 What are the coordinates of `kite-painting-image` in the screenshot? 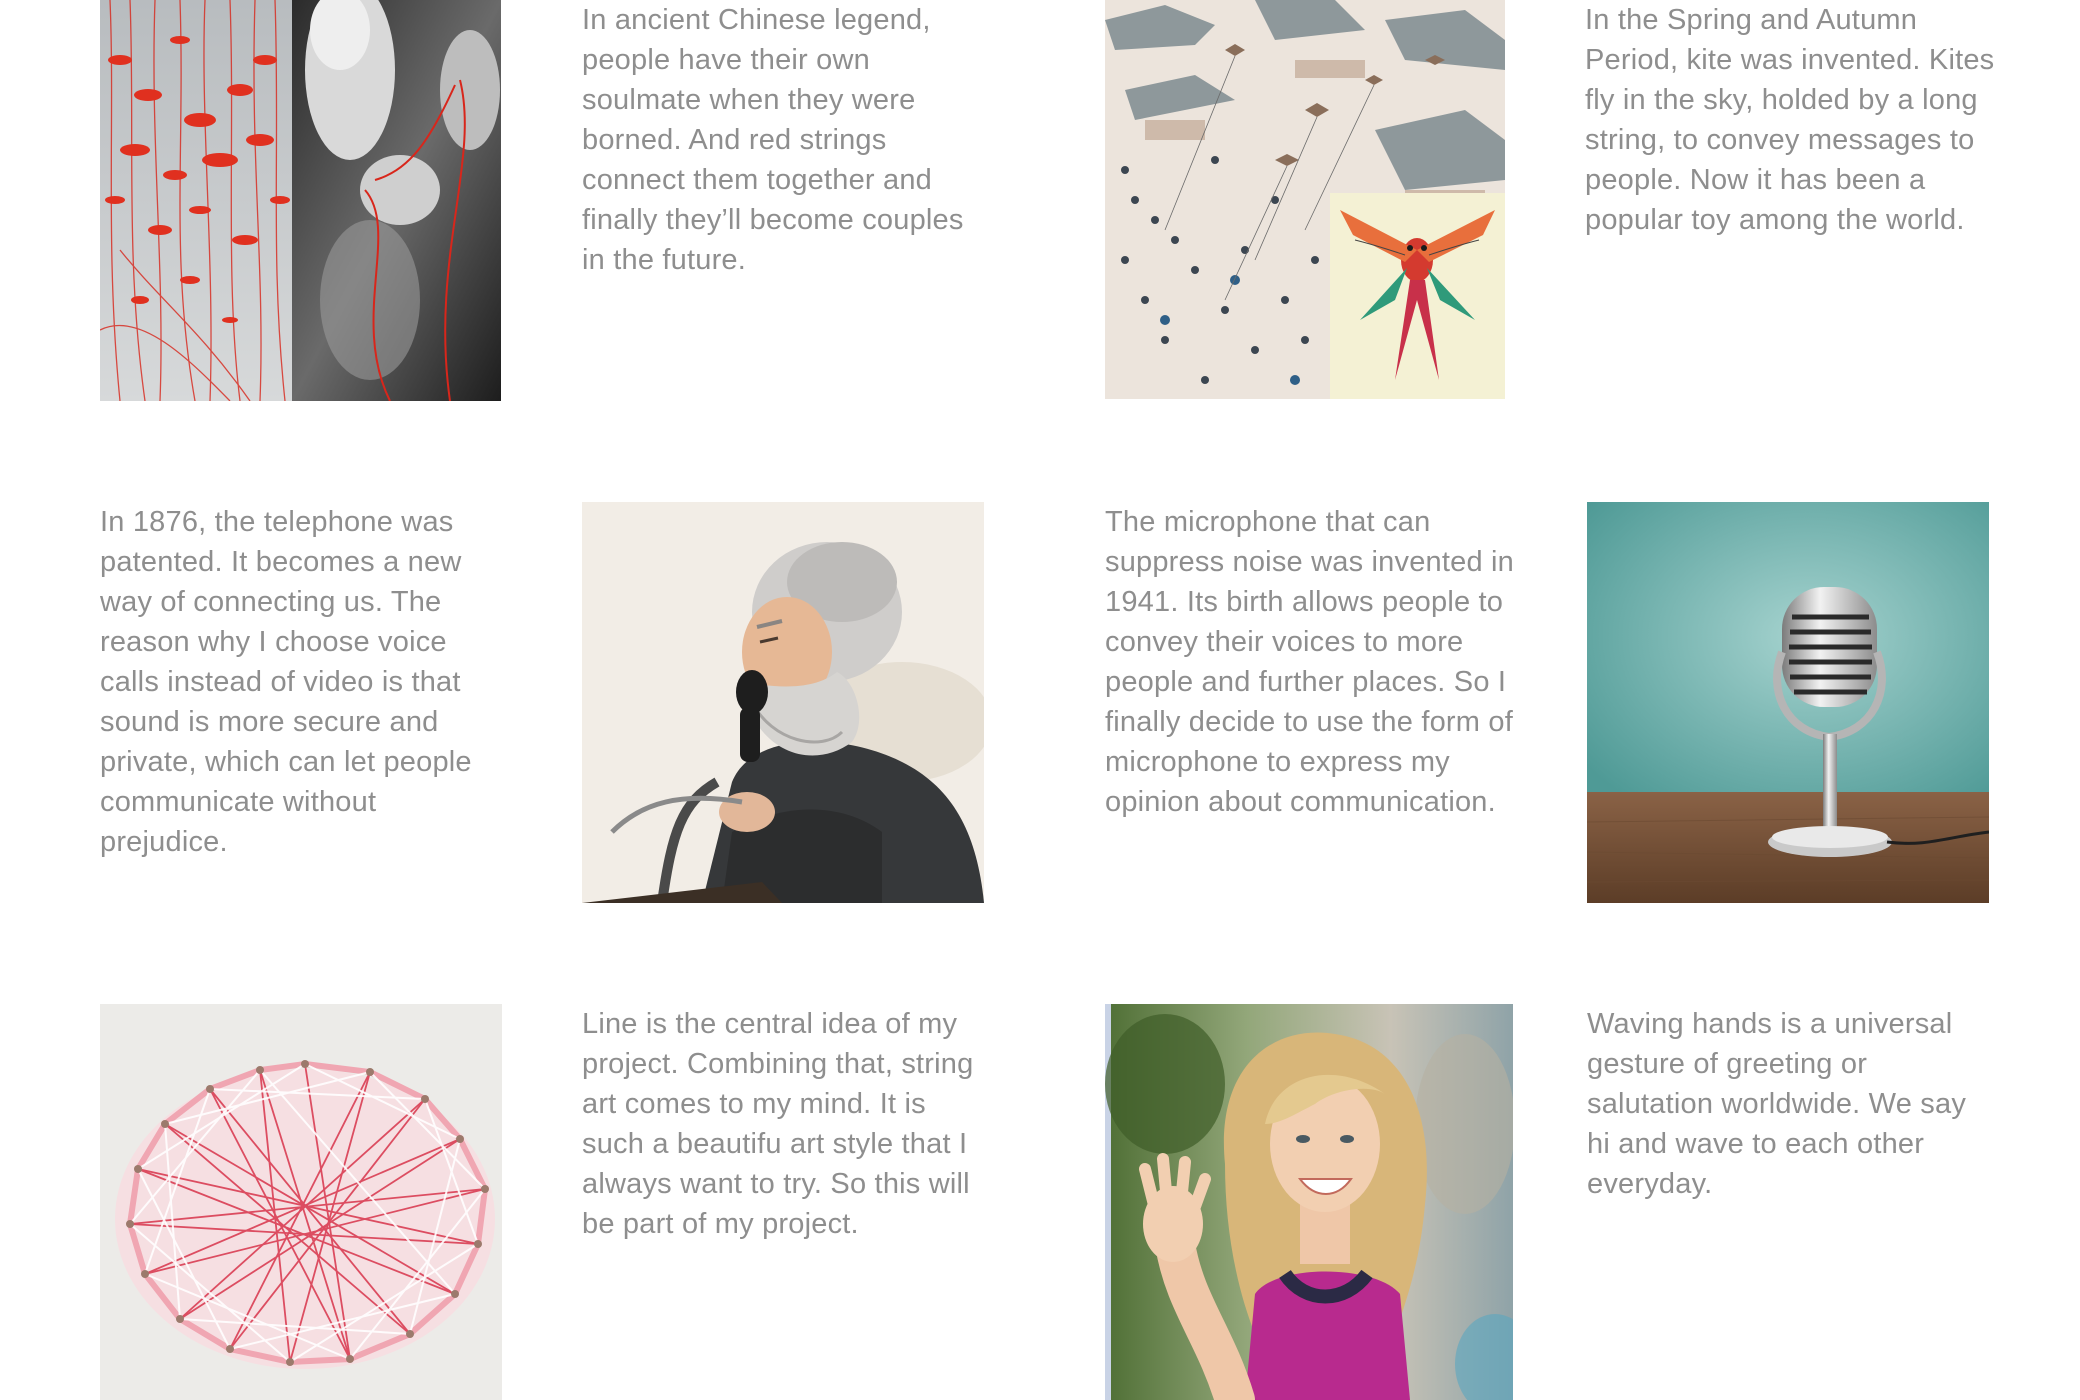 It's located at (1305, 199).